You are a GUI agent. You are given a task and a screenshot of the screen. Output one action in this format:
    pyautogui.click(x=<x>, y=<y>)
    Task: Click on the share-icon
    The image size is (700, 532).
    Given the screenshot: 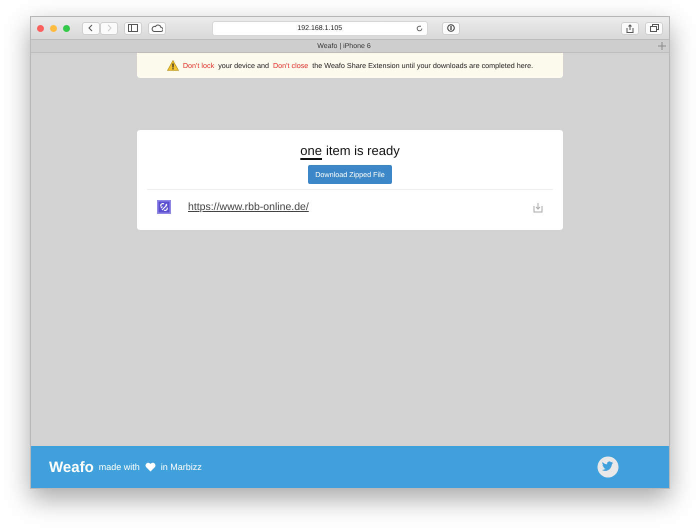 What is the action you would take?
    pyautogui.click(x=630, y=28)
    